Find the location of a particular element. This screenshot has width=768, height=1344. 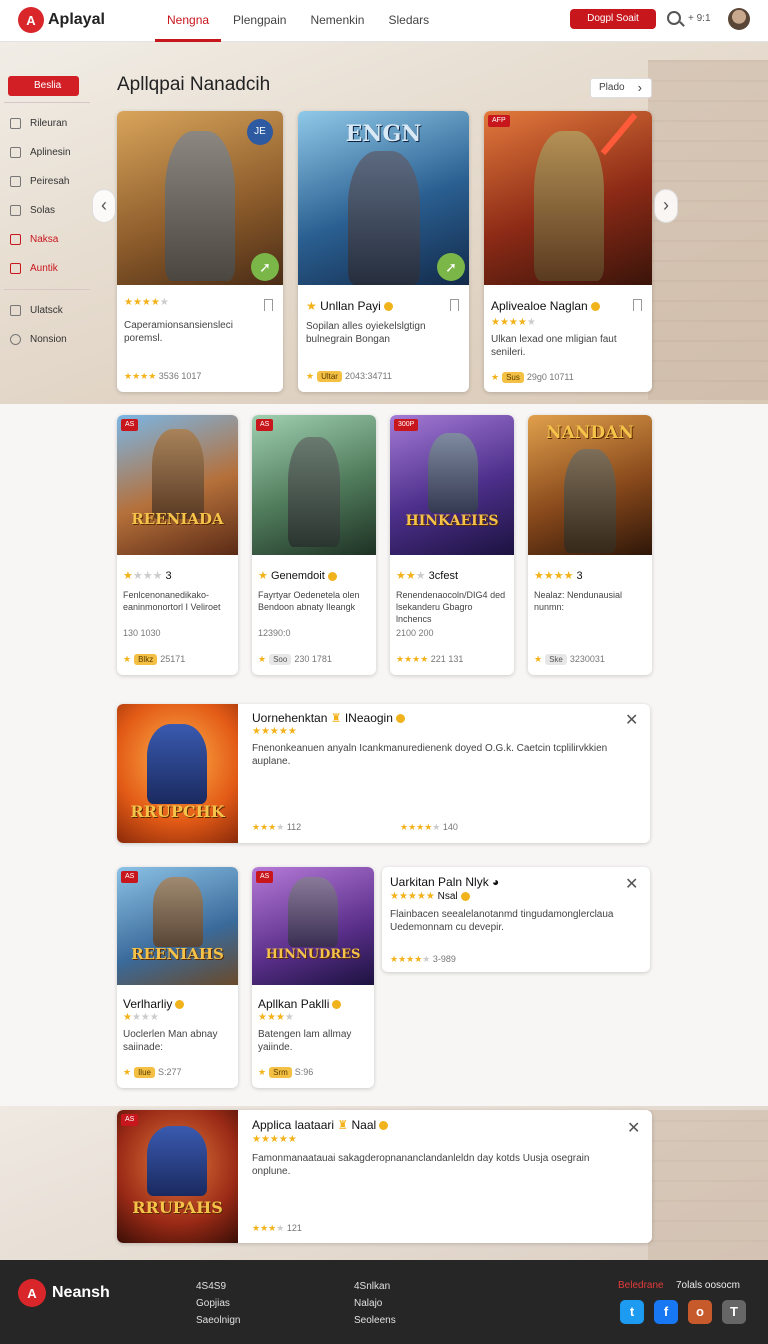

footer-logo: A Neansh is located at coordinates (64, 1293).